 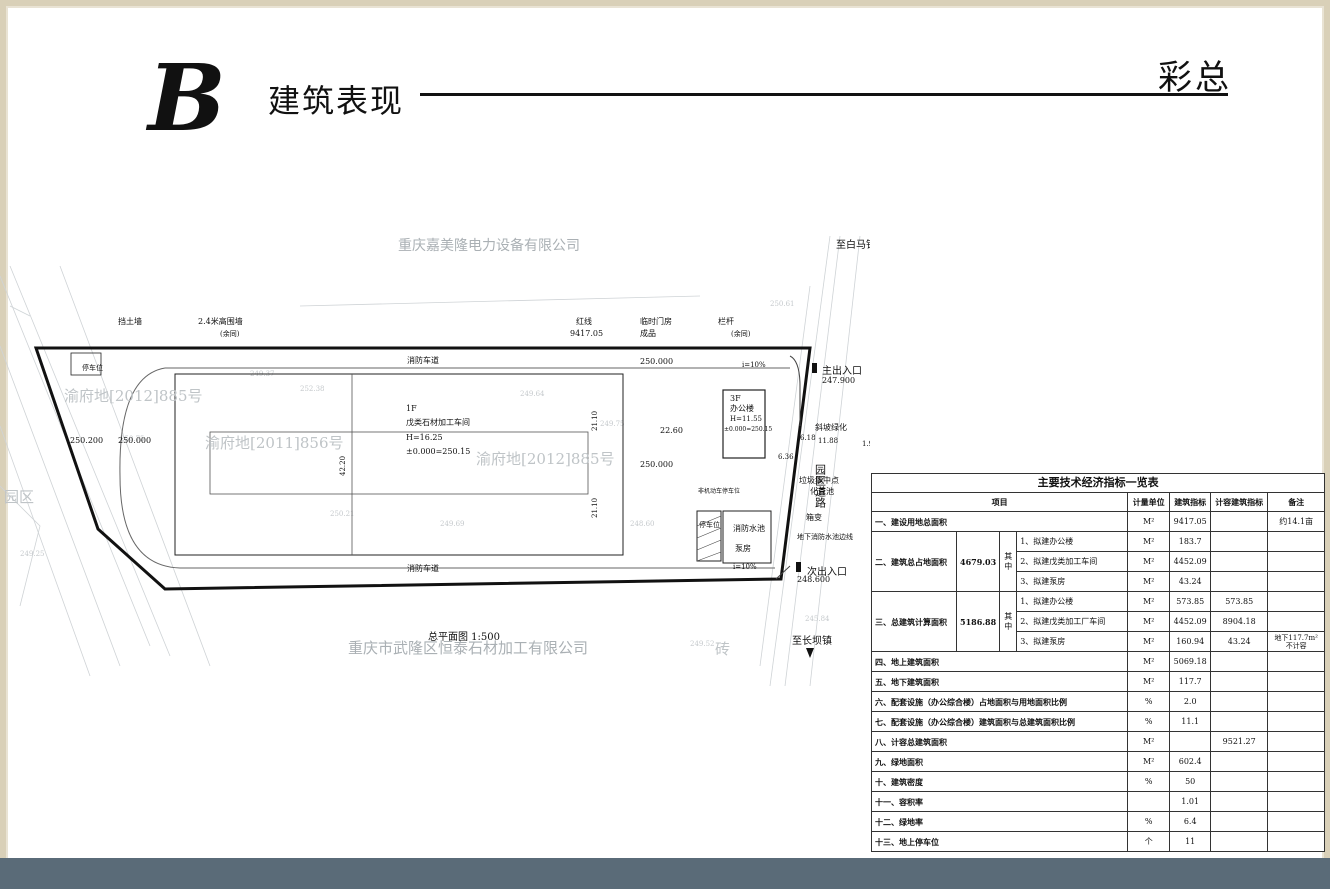 What do you see at coordinates (741, 333) in the screenshot?
I see `railing-same-label: (余同)` at bounding box center [741, 333].